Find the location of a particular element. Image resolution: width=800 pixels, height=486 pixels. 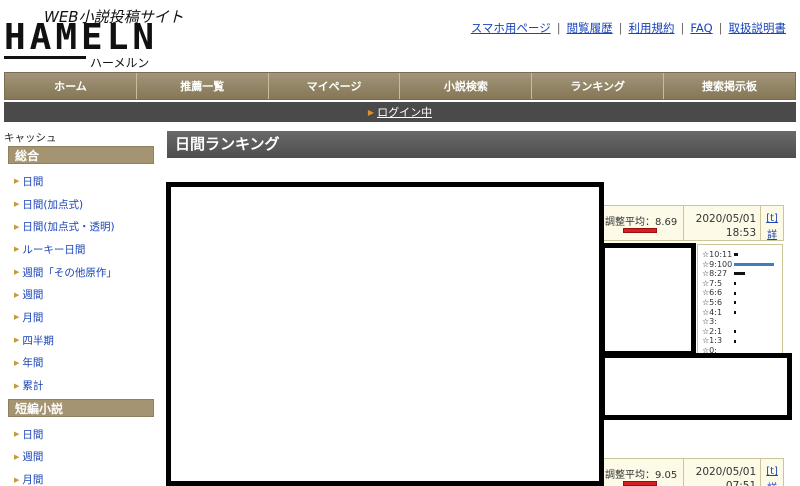

sidebar-item: ▶ 週間「その他原作」 is located at coordinates (79, 272).